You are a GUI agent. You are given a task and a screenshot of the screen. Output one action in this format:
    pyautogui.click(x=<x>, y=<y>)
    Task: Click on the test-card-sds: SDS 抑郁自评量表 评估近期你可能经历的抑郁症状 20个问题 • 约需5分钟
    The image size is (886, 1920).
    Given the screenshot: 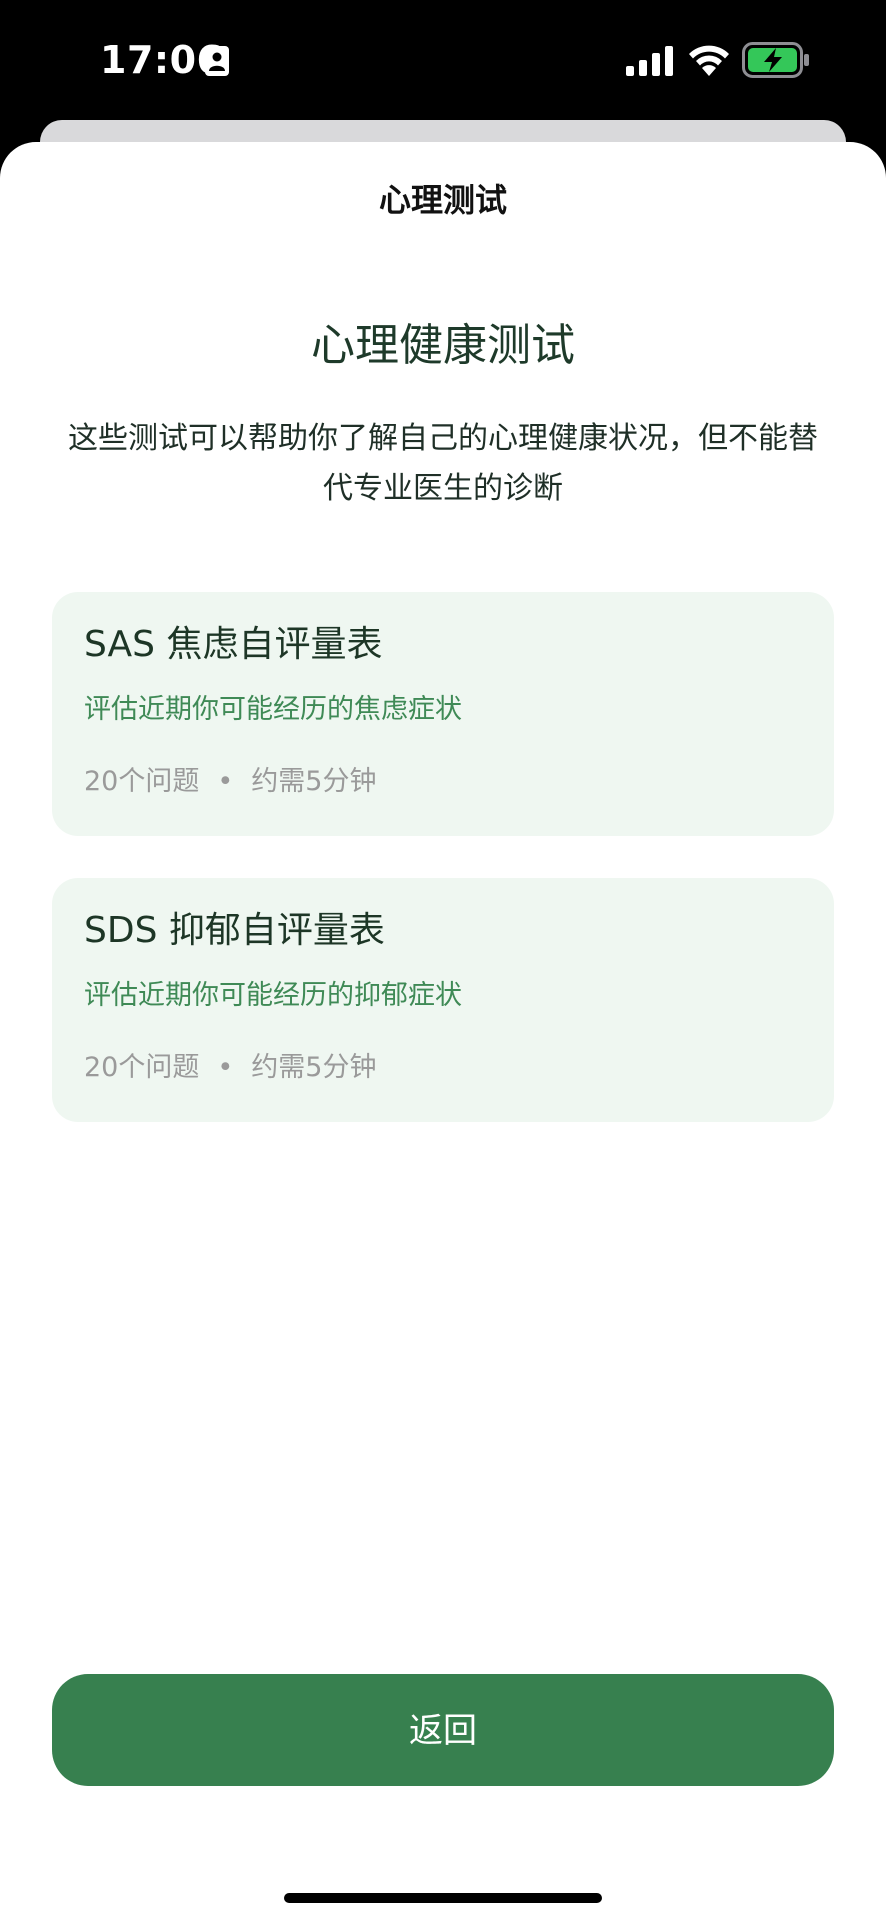 What is the action you would take?
    pyautogui.click(x=443, y=1000)
    